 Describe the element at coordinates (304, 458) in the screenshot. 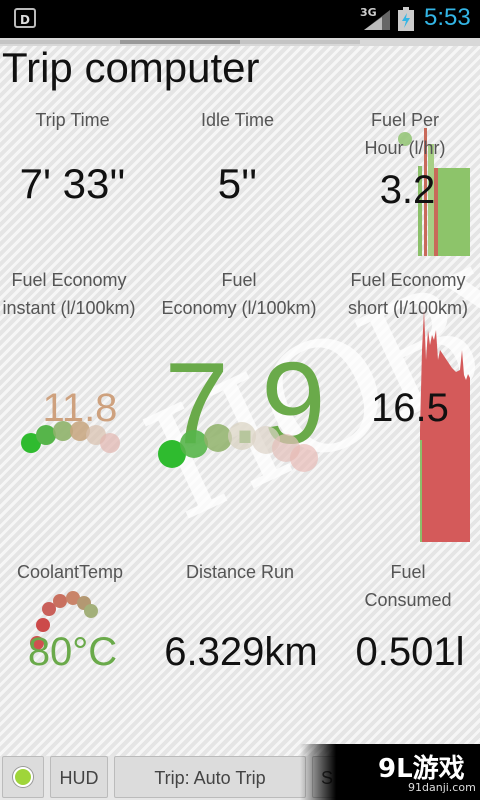

I see `economy-trend-dot` at that location.